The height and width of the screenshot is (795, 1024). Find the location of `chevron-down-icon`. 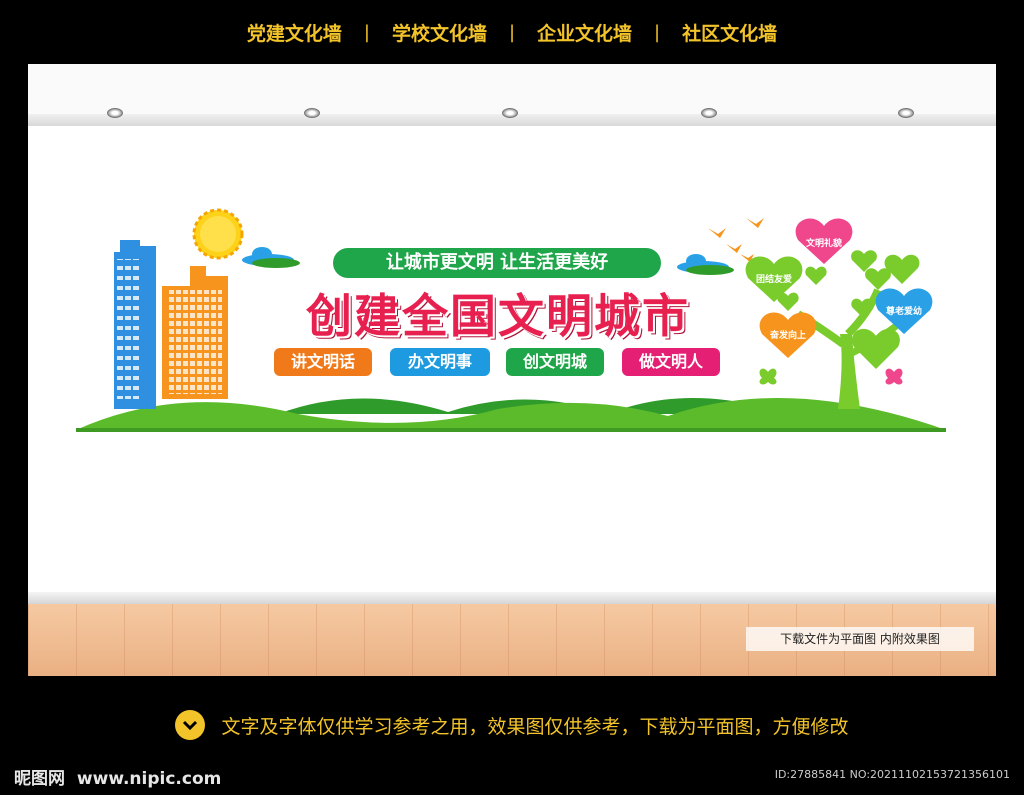

chevron-down-icon is located at coordinates (190, 725).